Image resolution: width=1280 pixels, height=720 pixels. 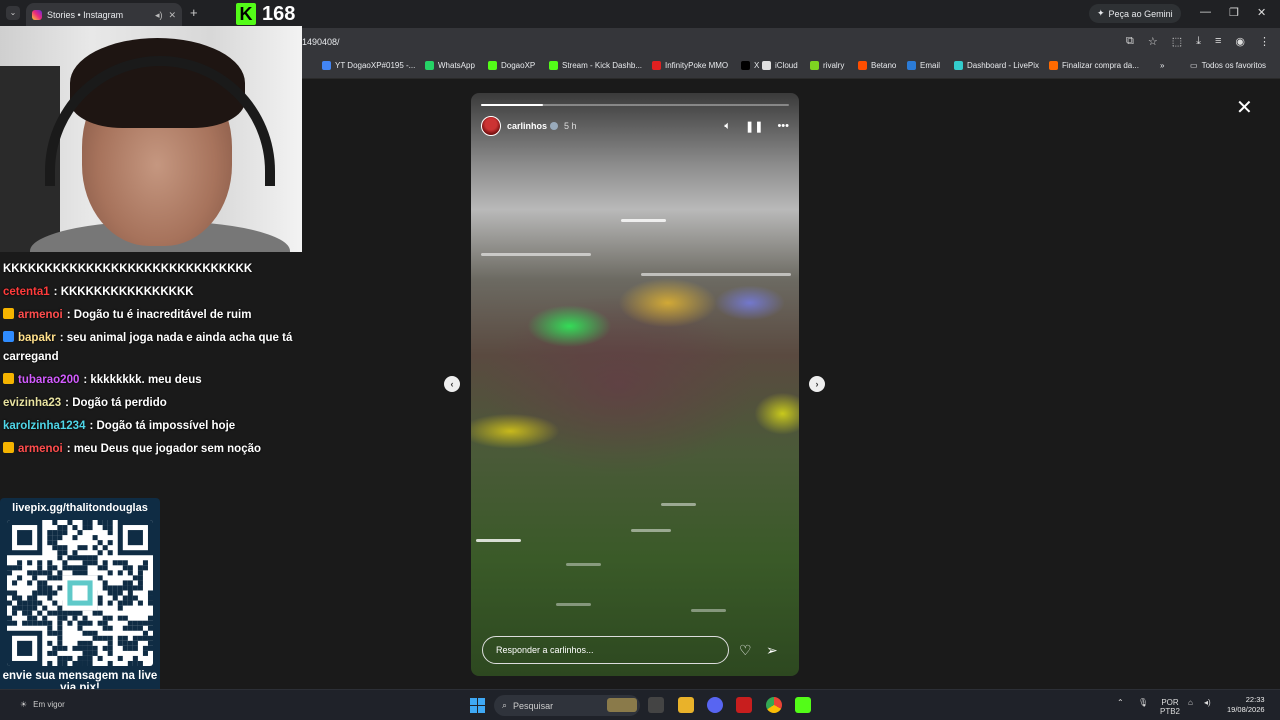 I want to click on chat-username: cetenta1, so click(x=26, y=292).